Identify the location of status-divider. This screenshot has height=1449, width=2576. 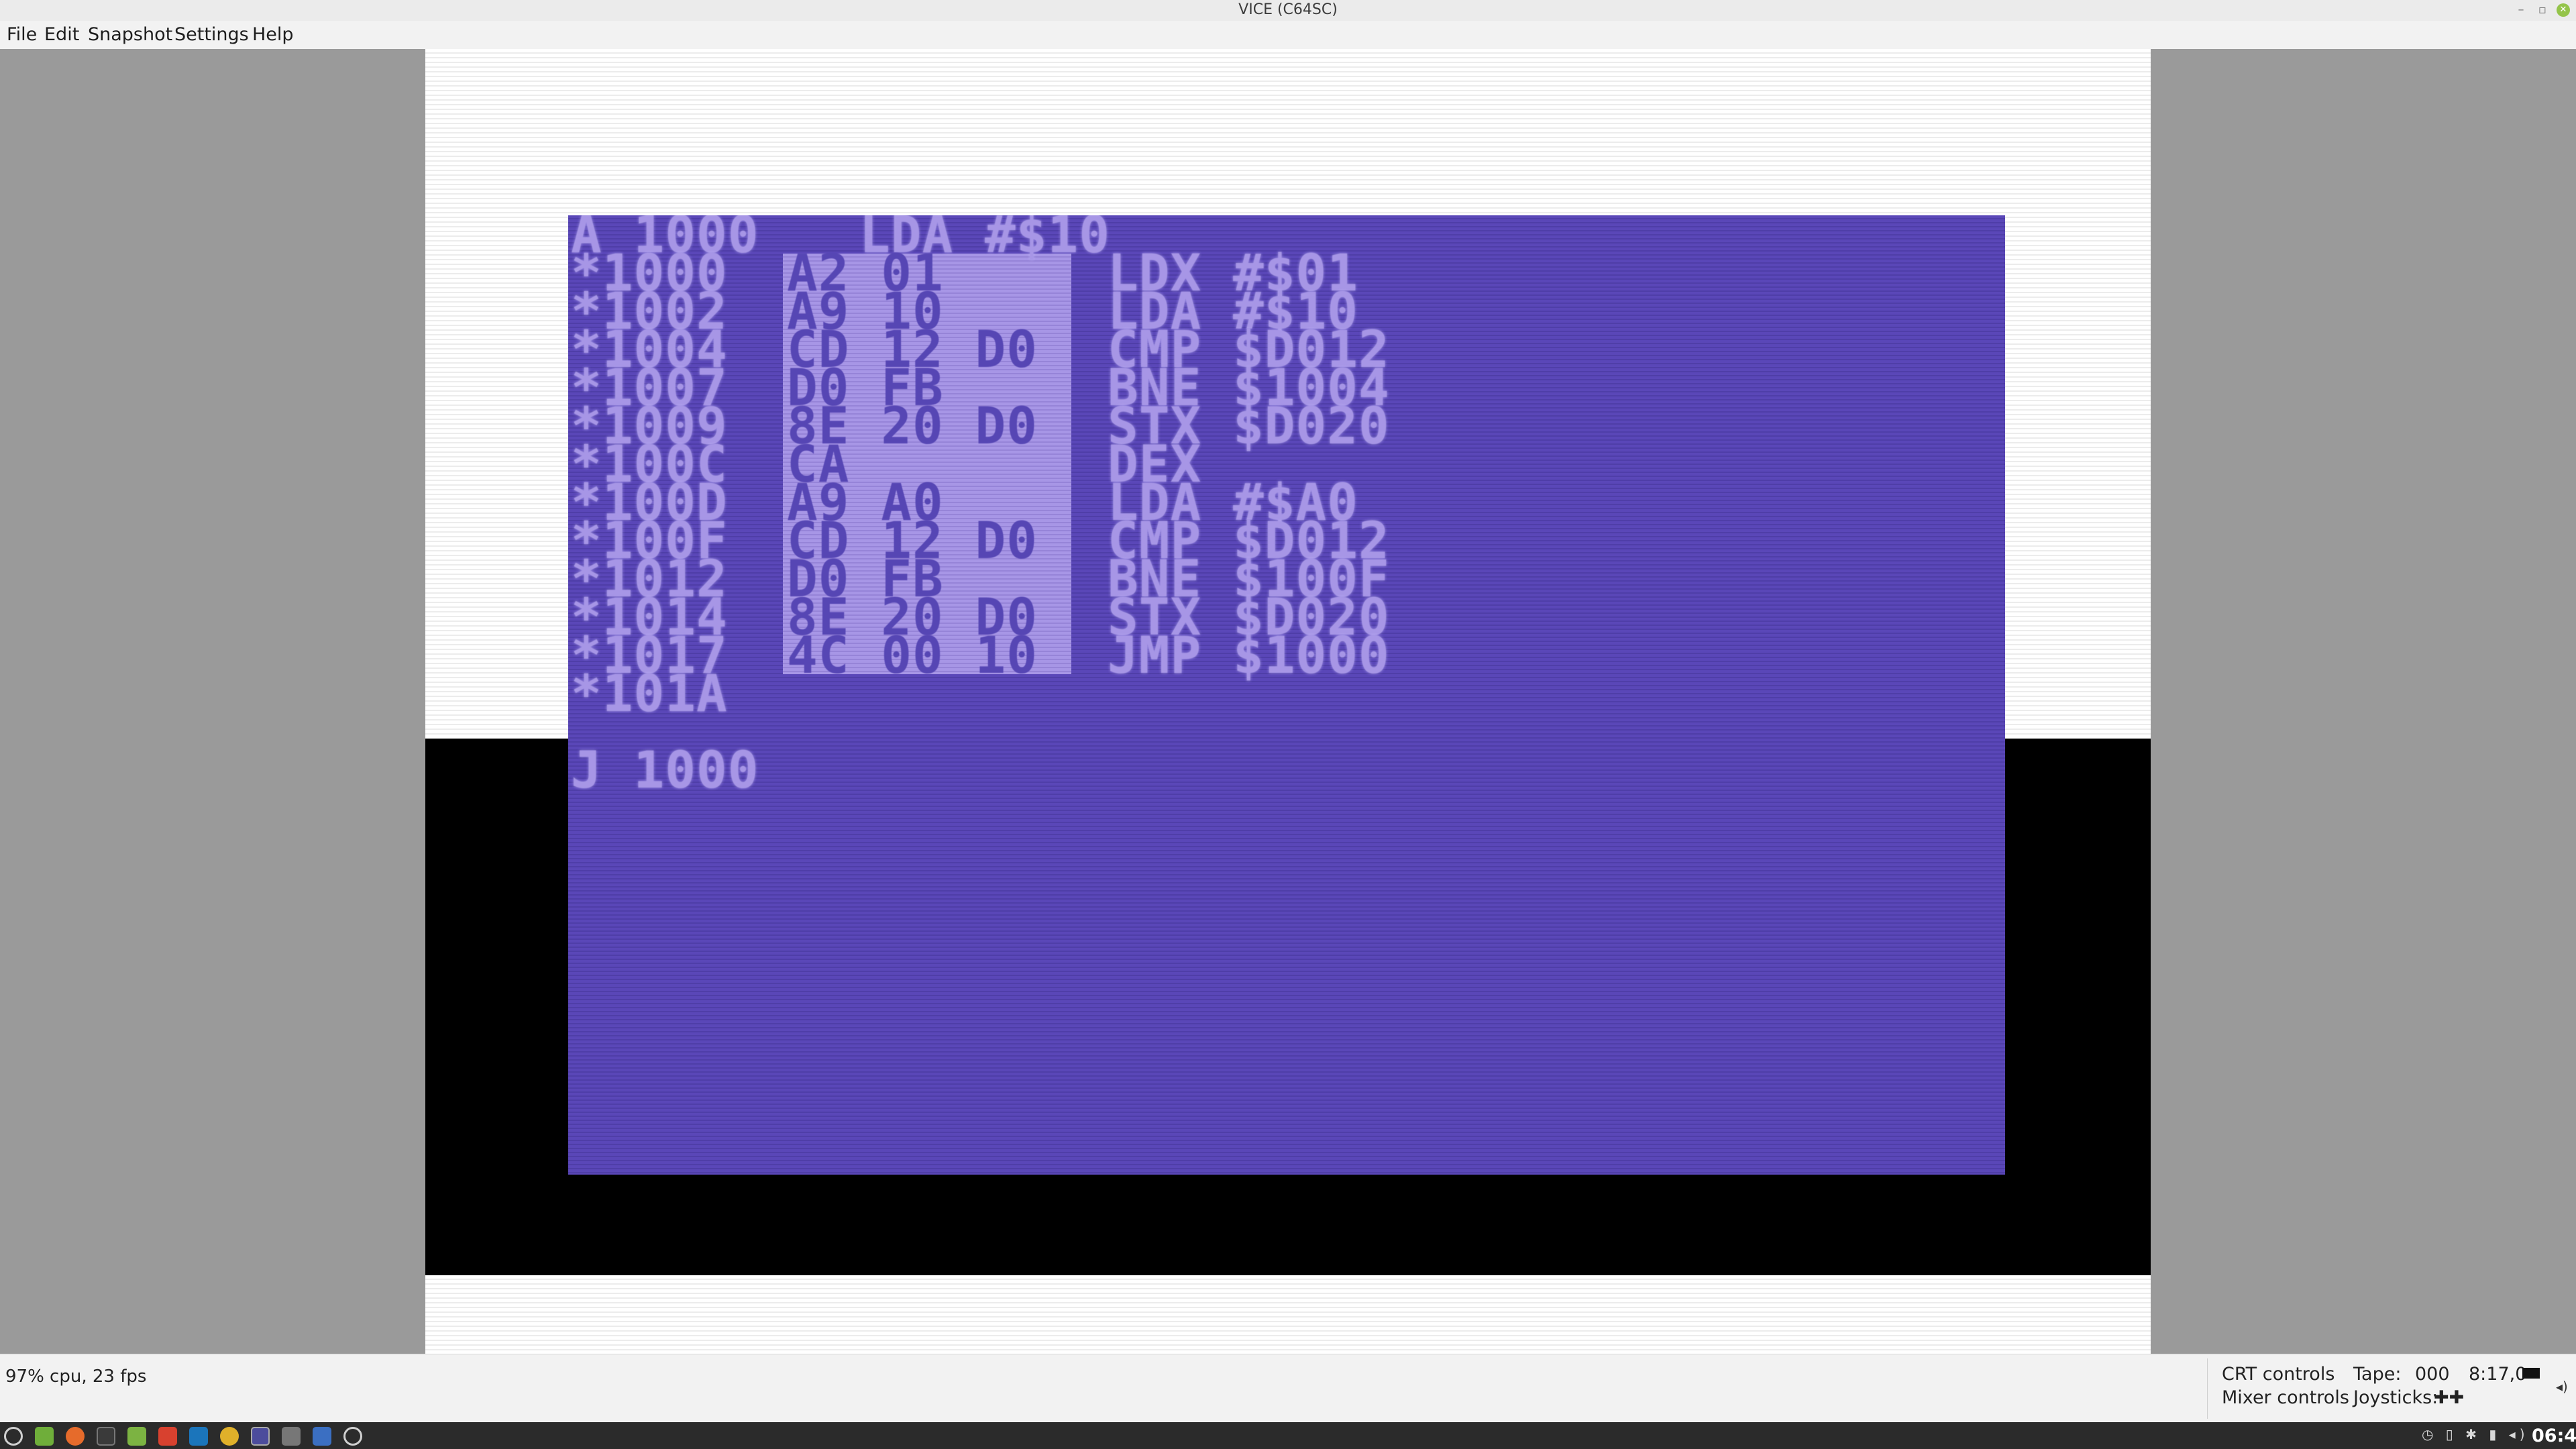
(2207, 1388).